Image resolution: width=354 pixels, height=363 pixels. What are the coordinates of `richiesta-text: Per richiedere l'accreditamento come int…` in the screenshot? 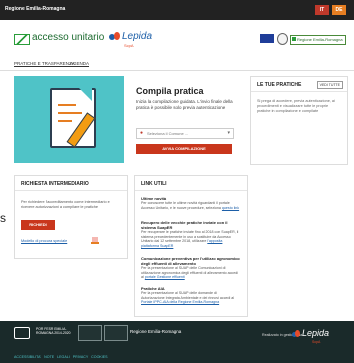 It's located at (65, 204).